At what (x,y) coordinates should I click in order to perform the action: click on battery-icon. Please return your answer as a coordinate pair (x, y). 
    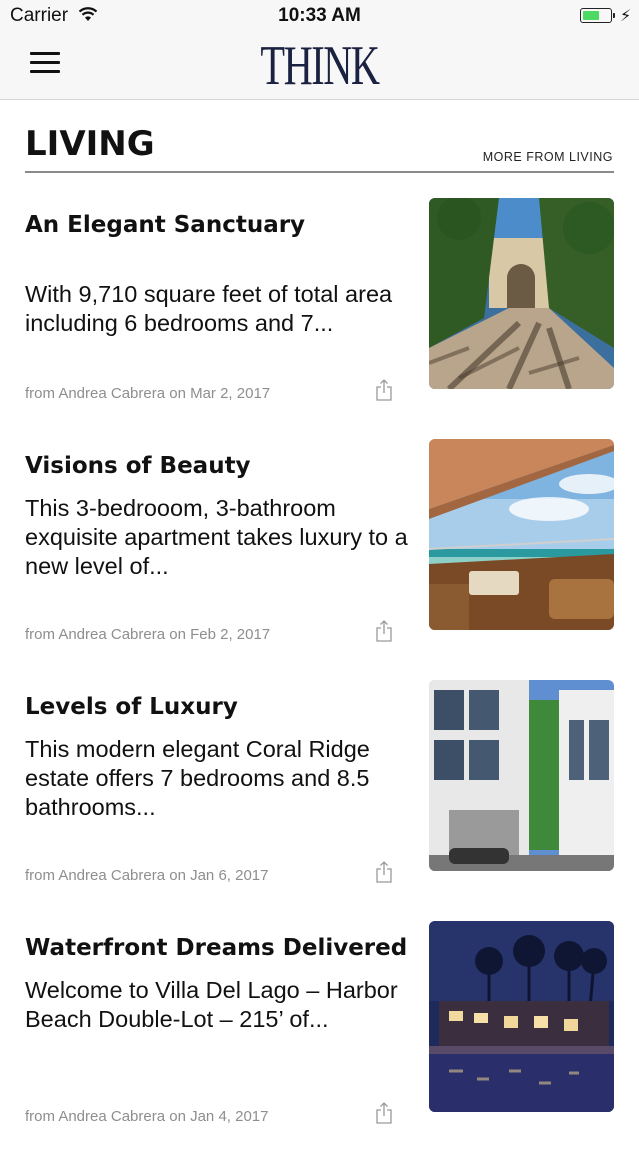
    Looking at the image, I should click on (596, 15).